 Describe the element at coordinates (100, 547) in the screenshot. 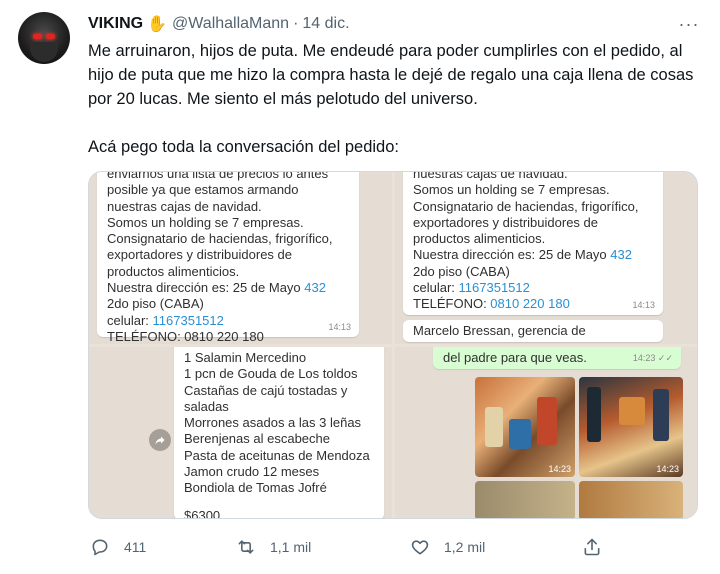

I see `reply-icon` at that location.